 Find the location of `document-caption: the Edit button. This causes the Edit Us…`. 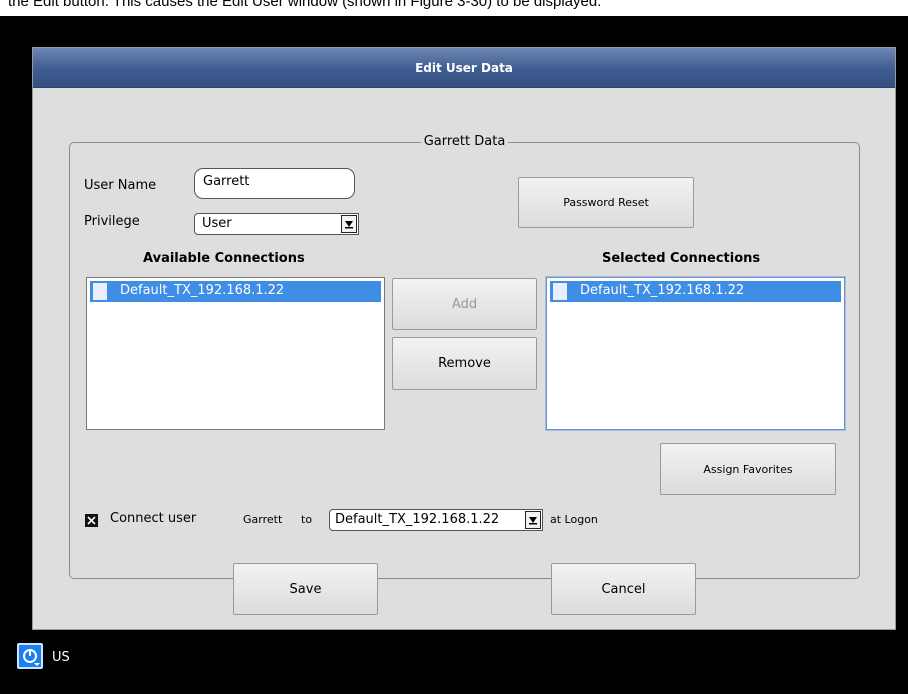

document-caption: the Edit button. This causes the Edit Us… is located at coordinates (305, 5).